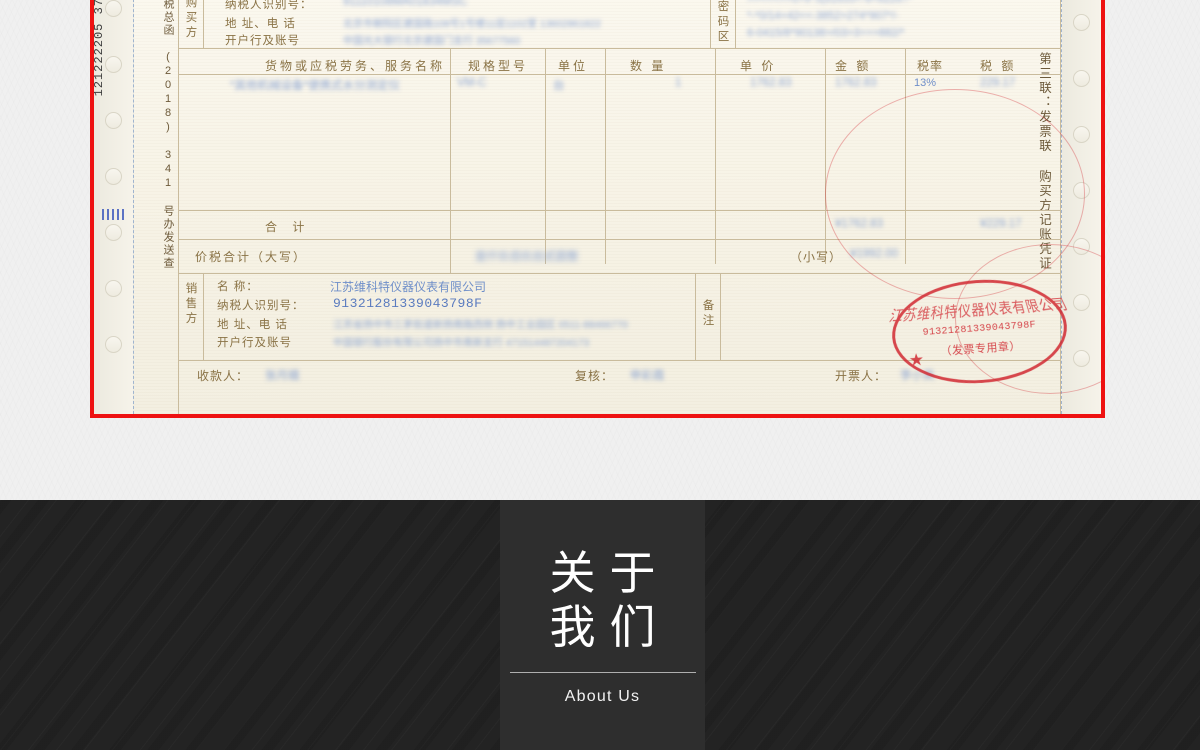 The width and height of the screenshot is (1200, 750). Describe the element at coordinates (288, 227) in the screenshot. I see `total-row-label: 合 计` at that location.